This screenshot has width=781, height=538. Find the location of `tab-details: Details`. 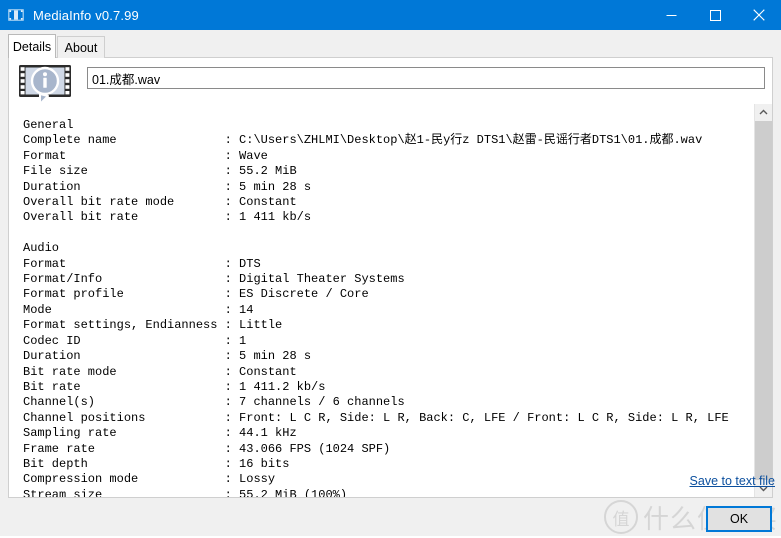

tab-details: Details is located at coordinates (32, 46).